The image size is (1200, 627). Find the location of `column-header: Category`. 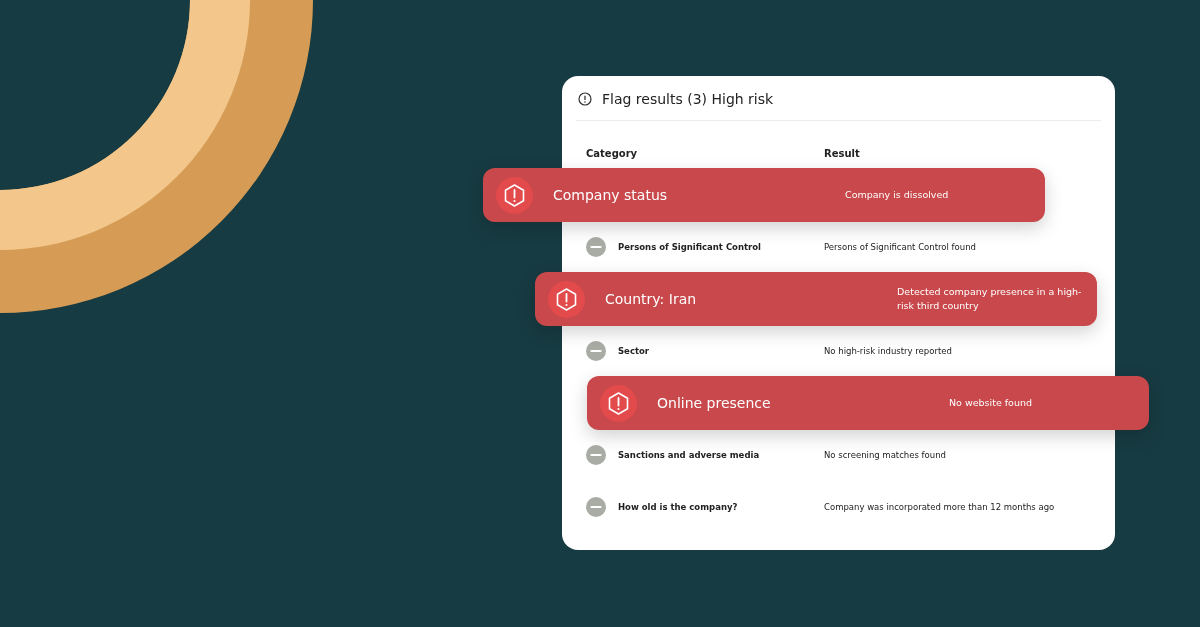

column-header: Category is located at coordinates (612, 153).